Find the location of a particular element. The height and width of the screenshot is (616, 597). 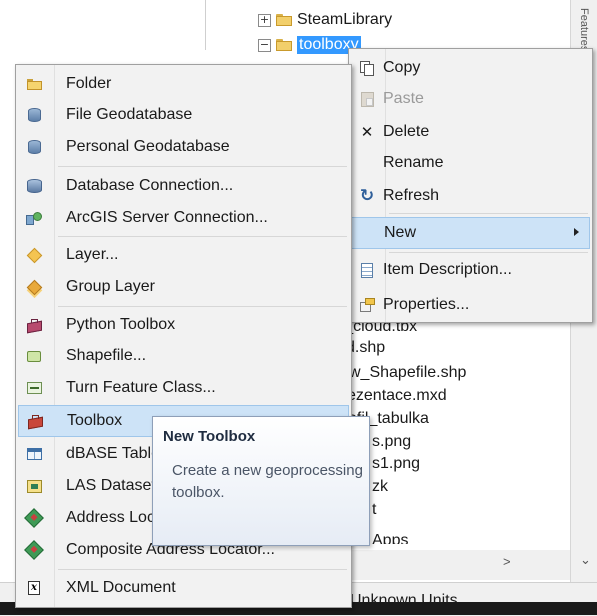

scroll-down-icon: ⌄ is located at coordinates (585, 560).